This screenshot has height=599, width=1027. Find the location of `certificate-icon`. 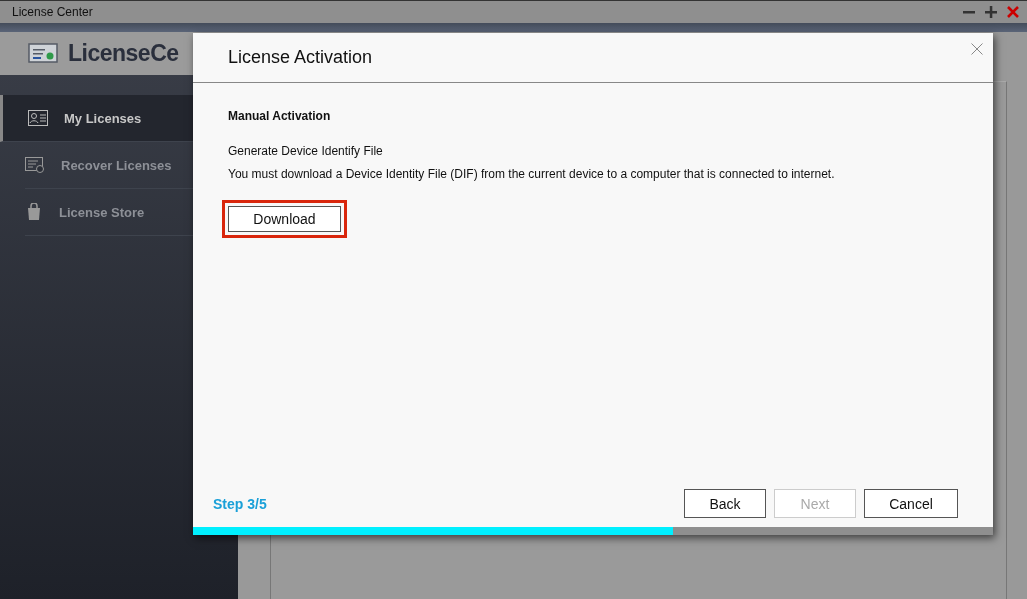

certificate-icon is located at coordinates (43, 53).